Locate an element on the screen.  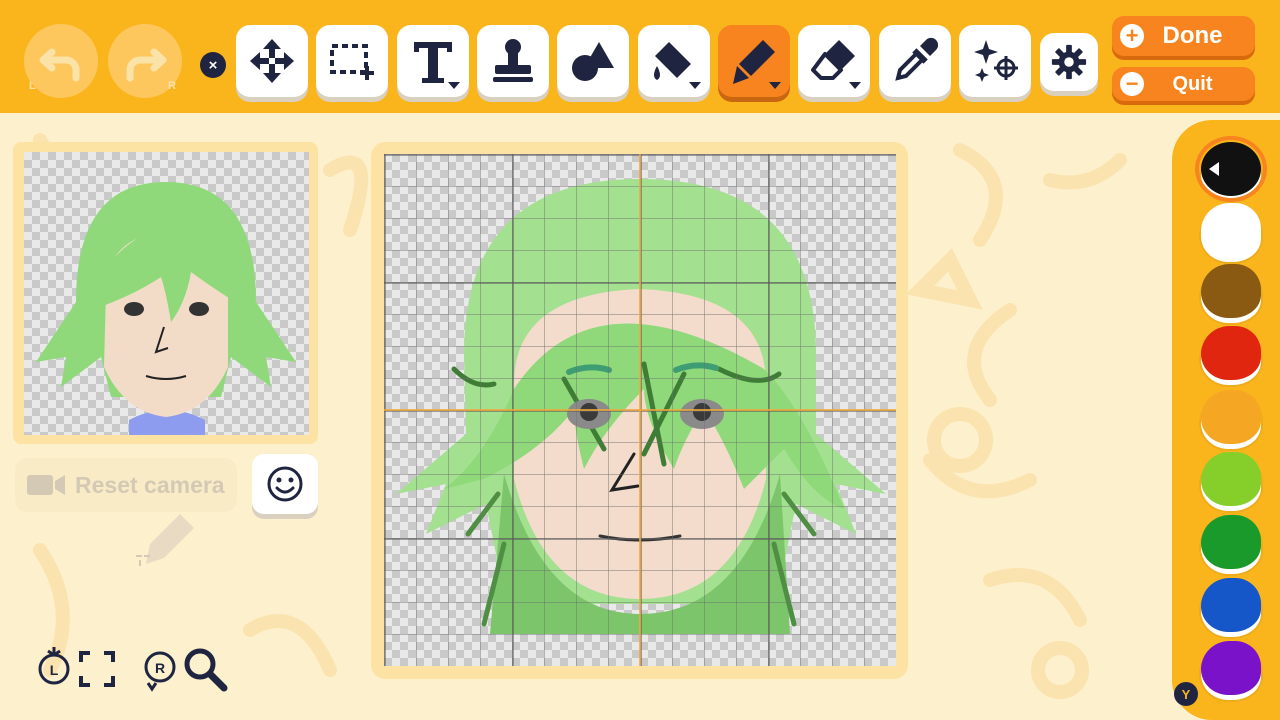
marker-pen-icon is located at coordinates (754, 62).